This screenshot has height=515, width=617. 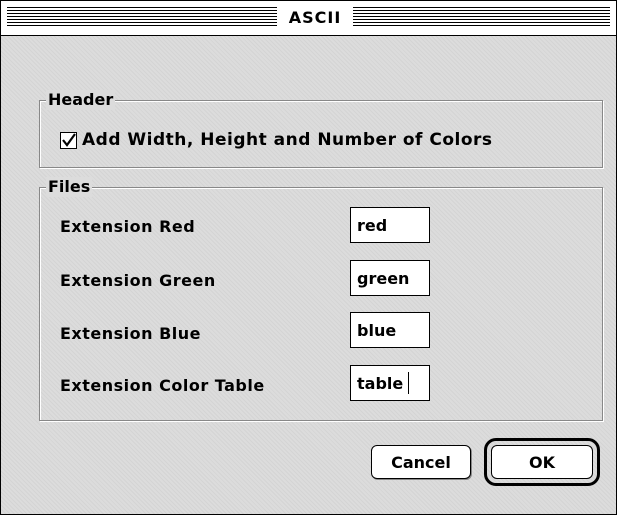 I want to click on extension-green-label: Extension Green, so click(x=138, y=280).